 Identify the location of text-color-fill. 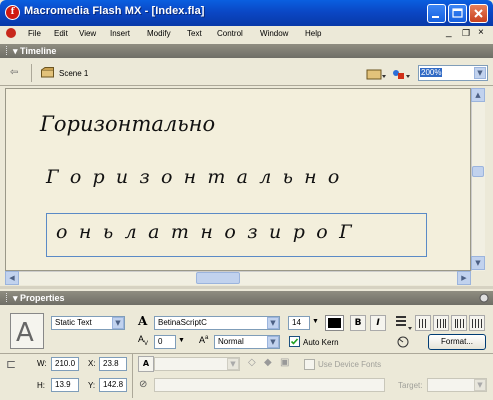
(334, 323).